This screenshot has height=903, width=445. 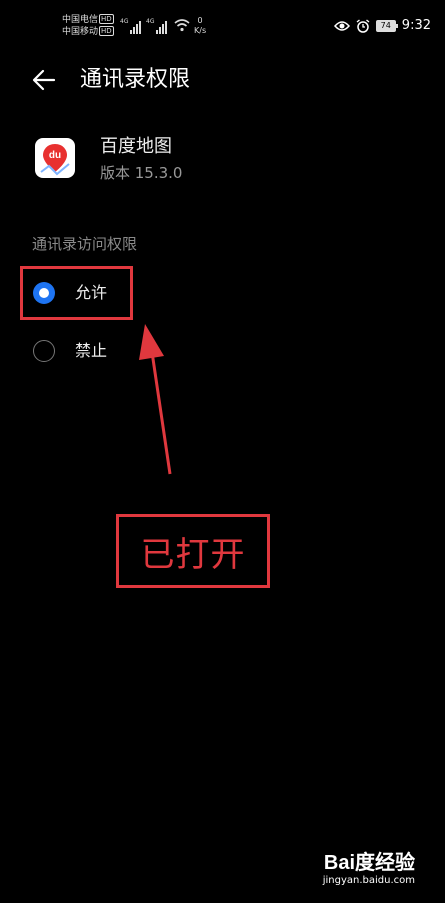 I want to click on clock: 9:32, so click(x=416, y=25).